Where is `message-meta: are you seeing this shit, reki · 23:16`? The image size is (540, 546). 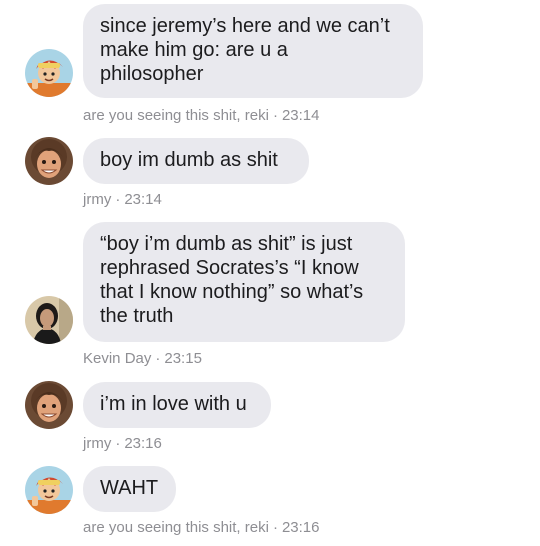
message-meta: are you seeing this shit, reki · 23:16 is located at coordinates (201, 527).